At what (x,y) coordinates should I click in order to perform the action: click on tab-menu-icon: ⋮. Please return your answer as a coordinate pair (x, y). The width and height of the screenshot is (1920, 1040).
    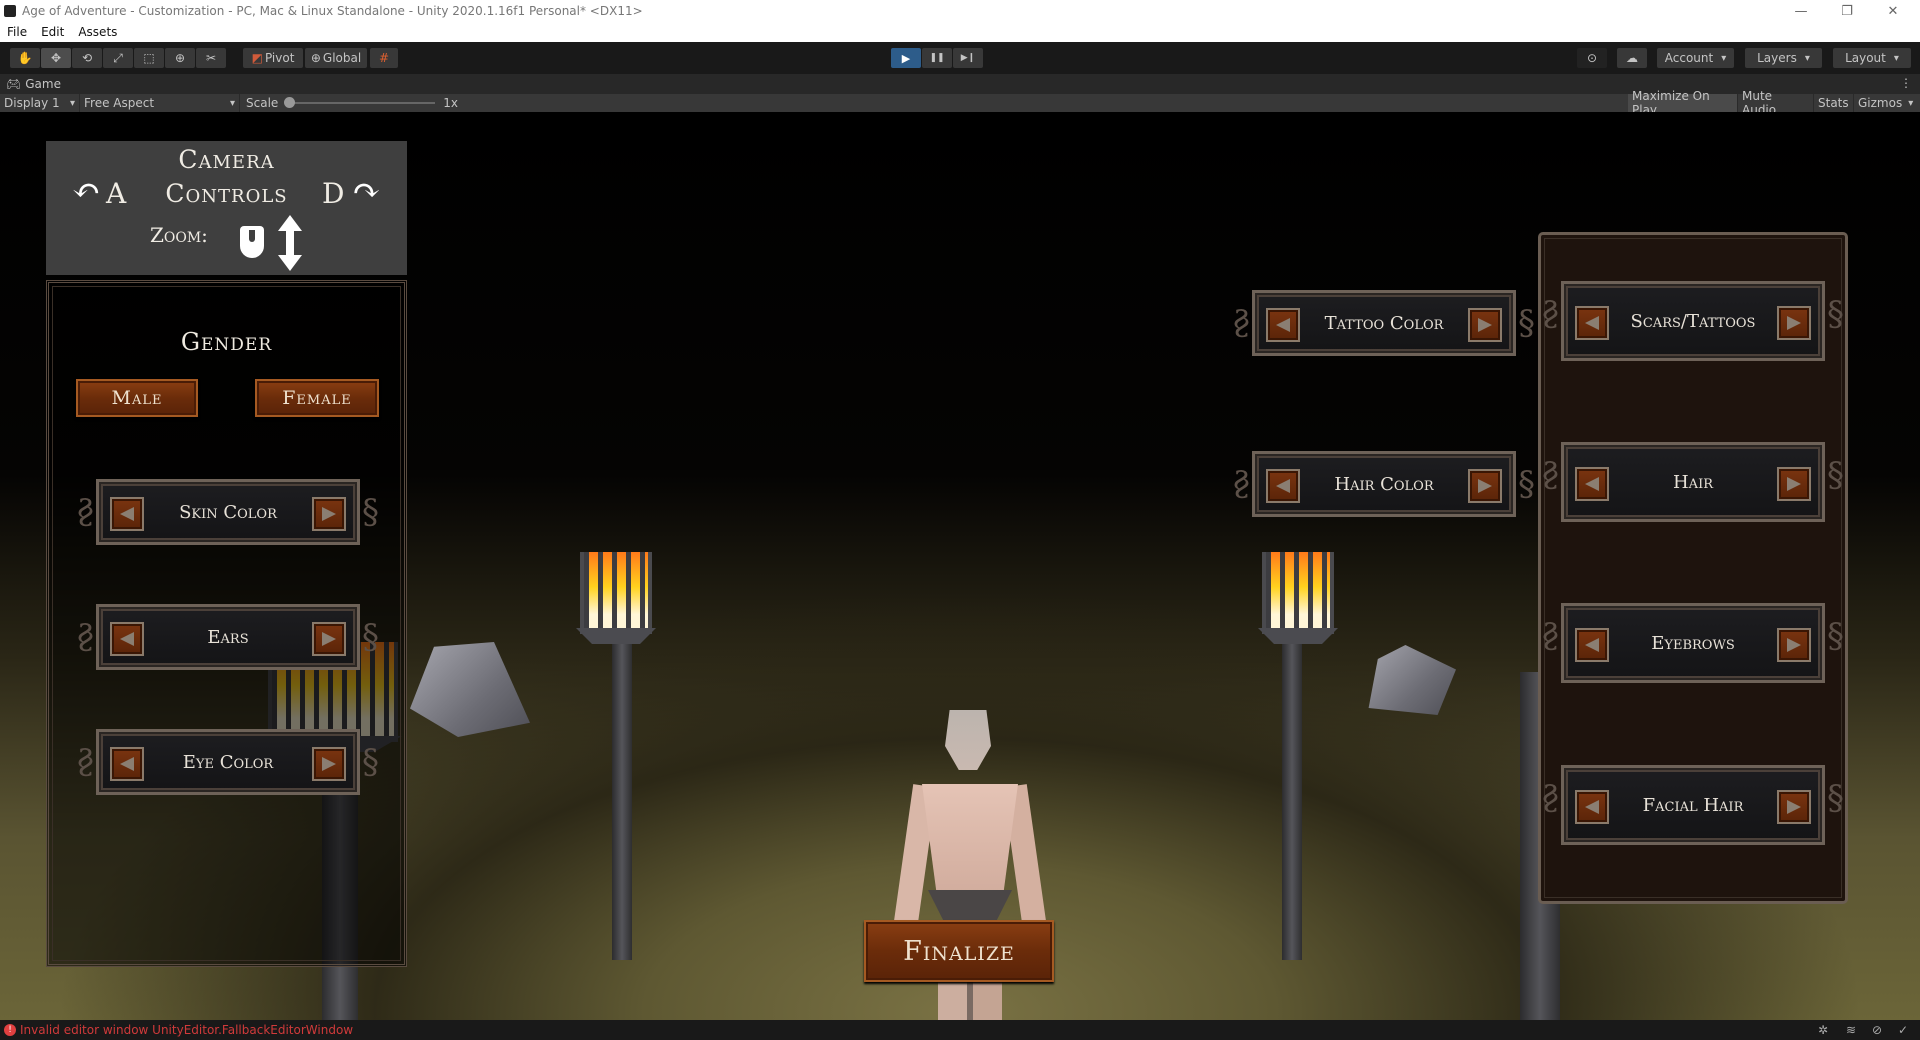
    Looking at the image, I should click on (1906, 83).